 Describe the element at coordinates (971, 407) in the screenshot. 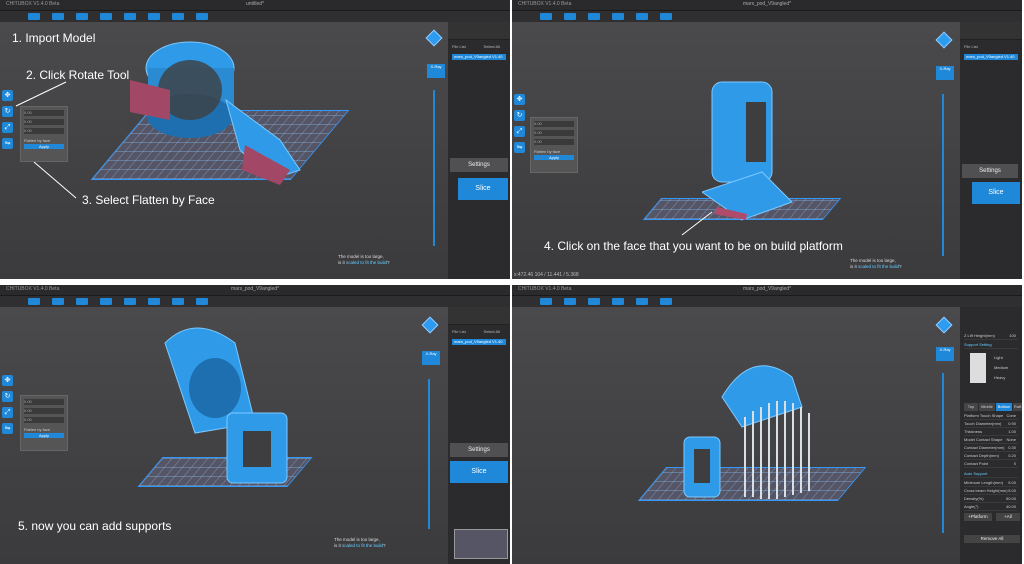

I see `tab-top: Top` at that location.